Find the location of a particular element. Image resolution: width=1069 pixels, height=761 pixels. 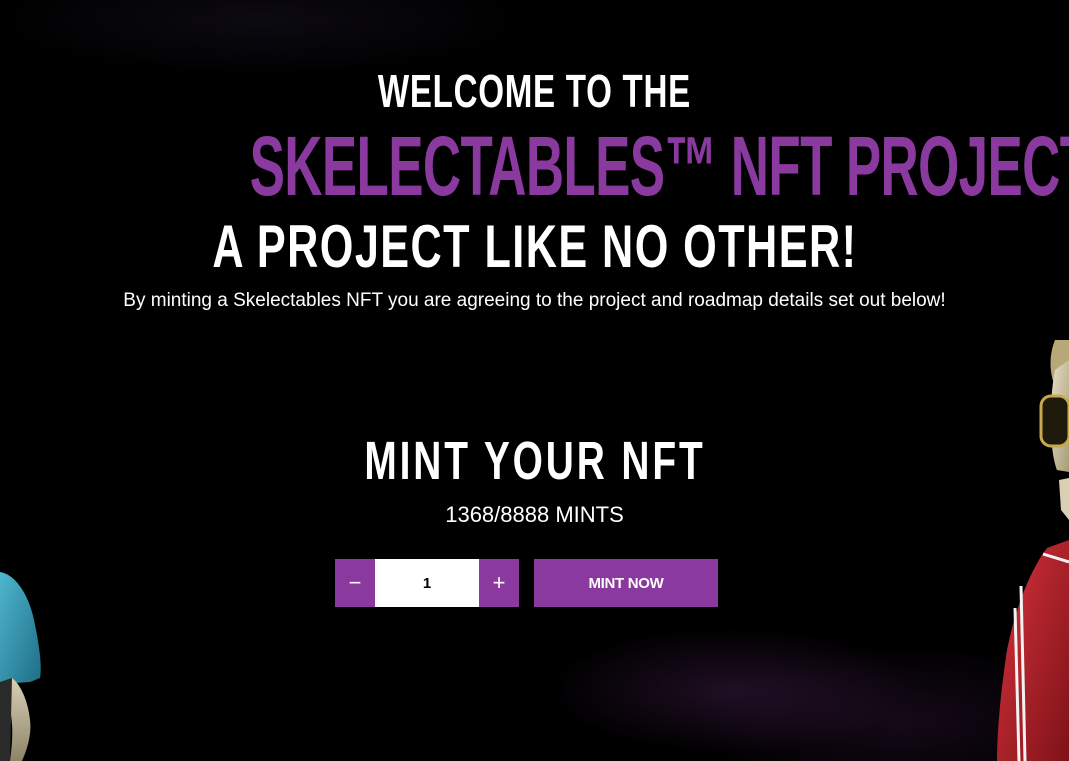

welcome-heading-row: WELCOME TO THE is located at coordinates (534, 91).